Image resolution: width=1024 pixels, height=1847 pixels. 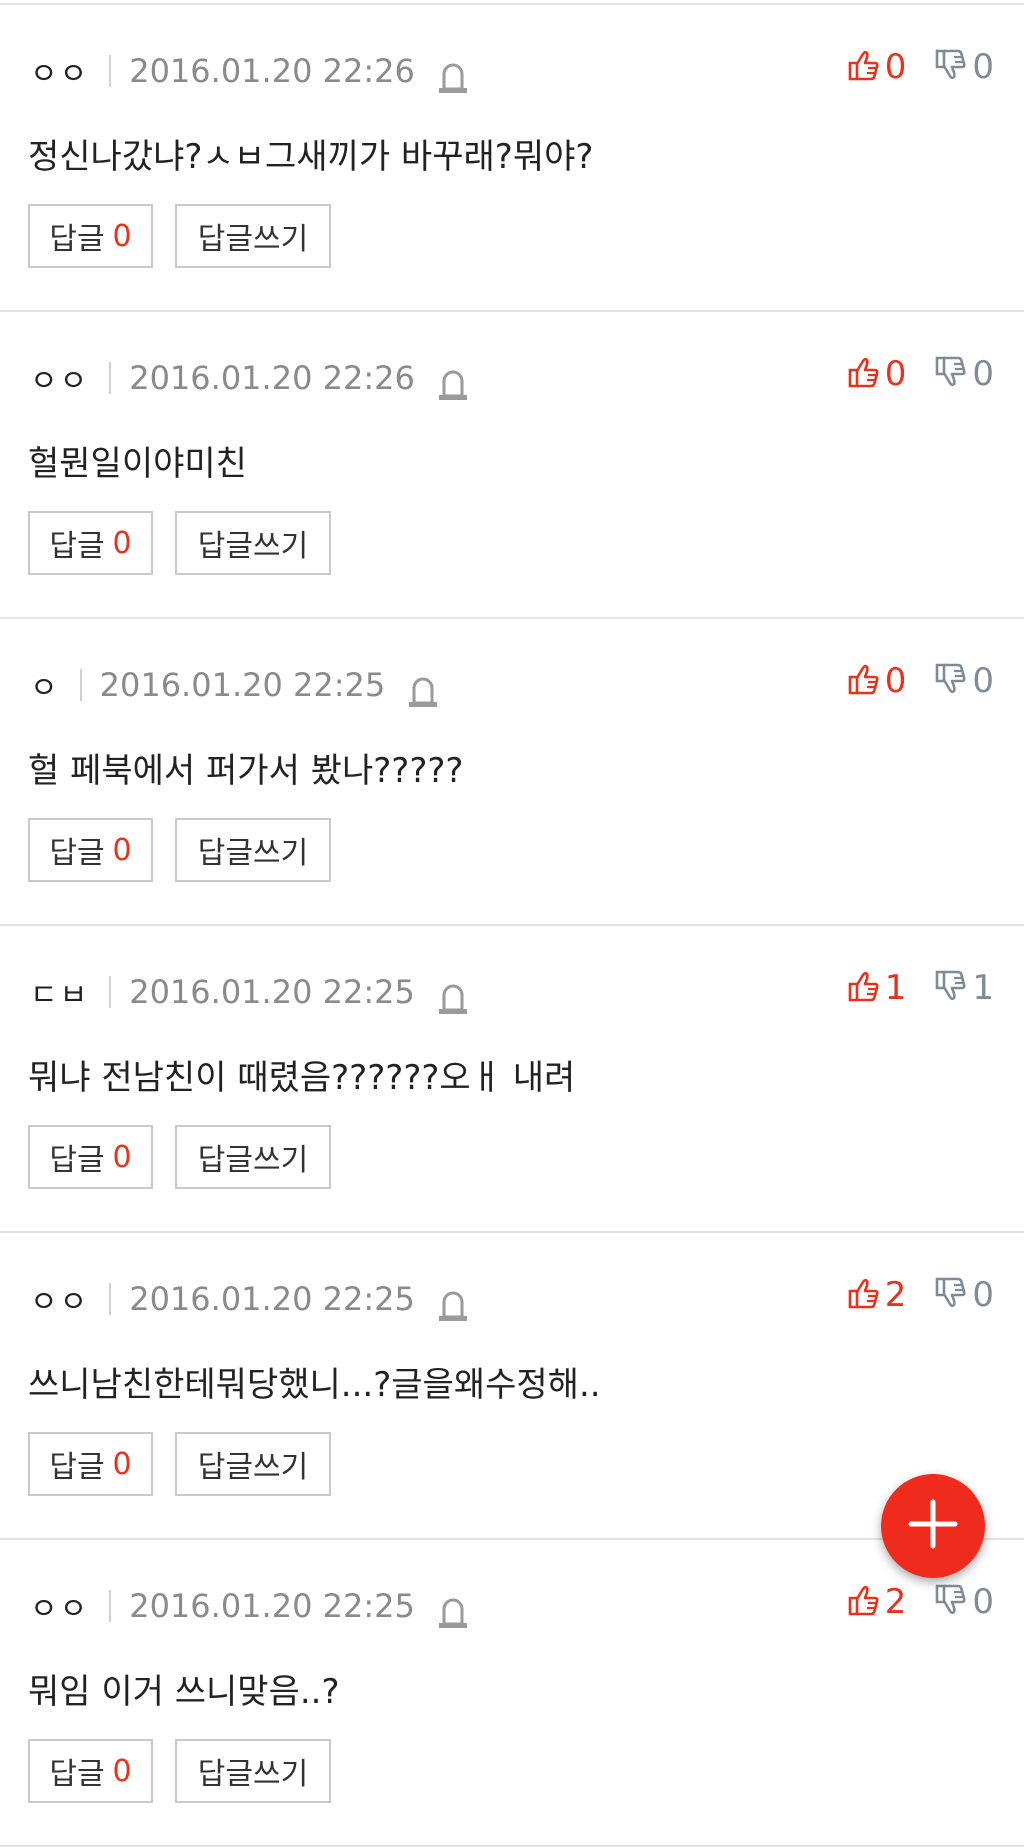 I want to click on dislike-count: 1, so click(x=983, y=988).